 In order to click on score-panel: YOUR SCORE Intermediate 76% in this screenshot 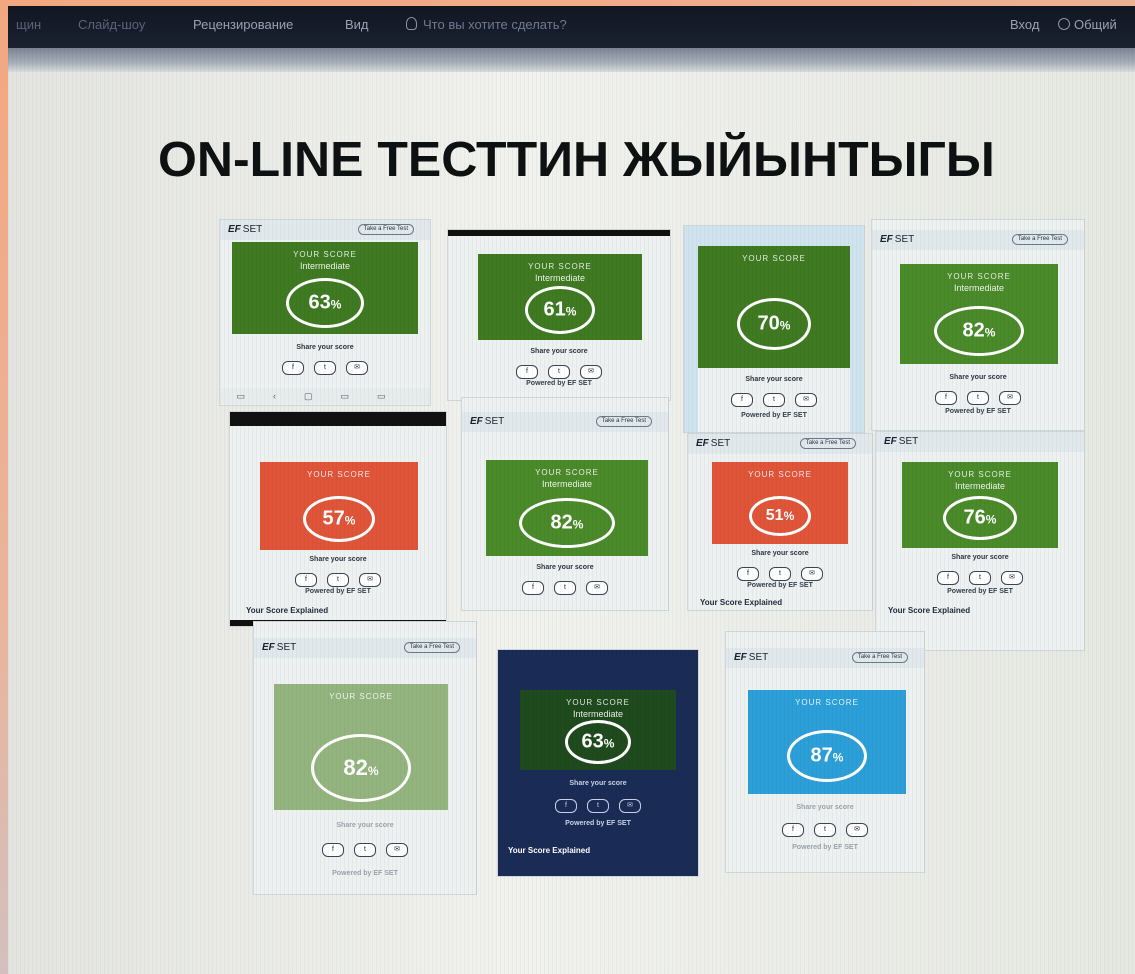, I will do `click(980, 505)`.